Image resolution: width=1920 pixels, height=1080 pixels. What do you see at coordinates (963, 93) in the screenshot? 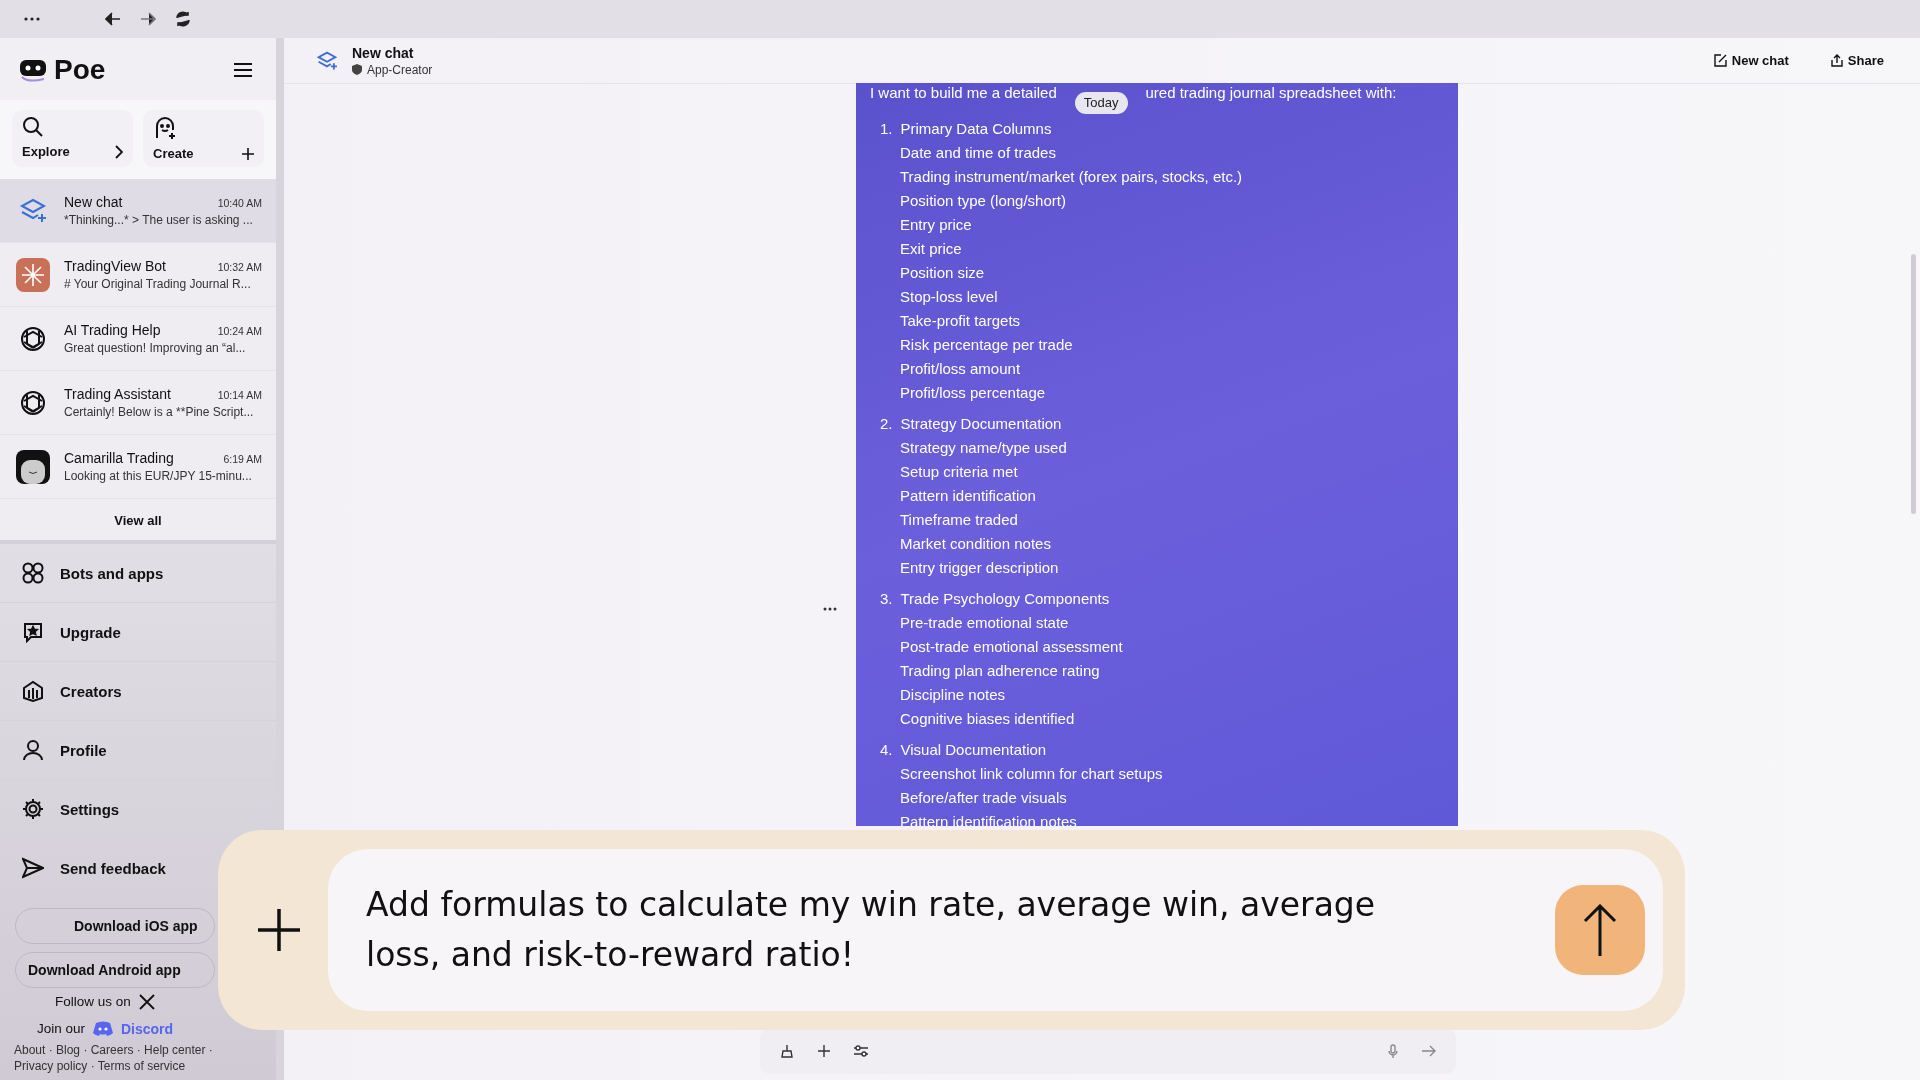
I see `message-text: I want to build me a detailed` at bounding box center [963, 93].